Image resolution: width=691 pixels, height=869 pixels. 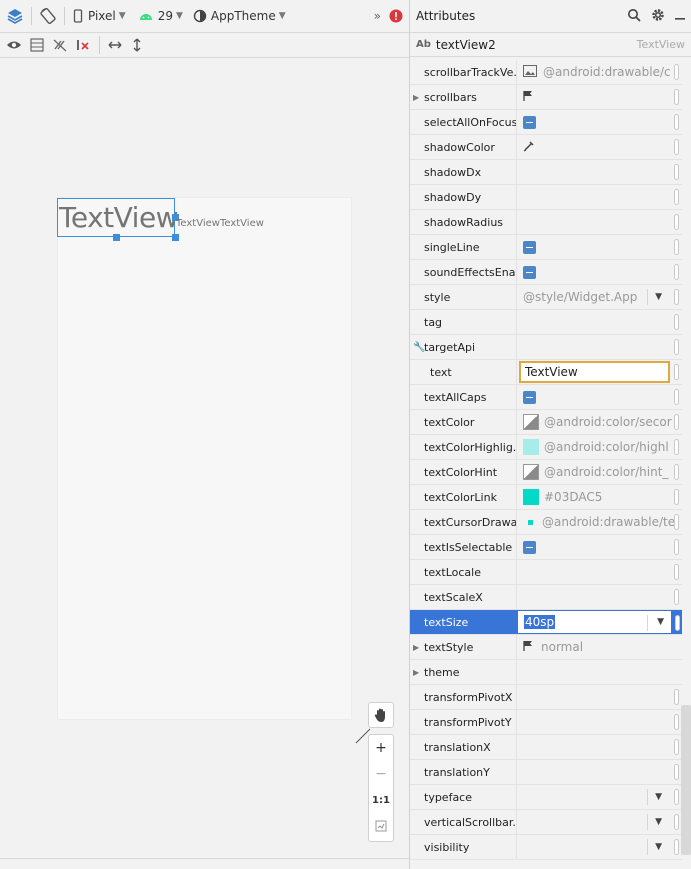 I want to click on attribute-row: visibility ▼, so click(x=546, y=847).